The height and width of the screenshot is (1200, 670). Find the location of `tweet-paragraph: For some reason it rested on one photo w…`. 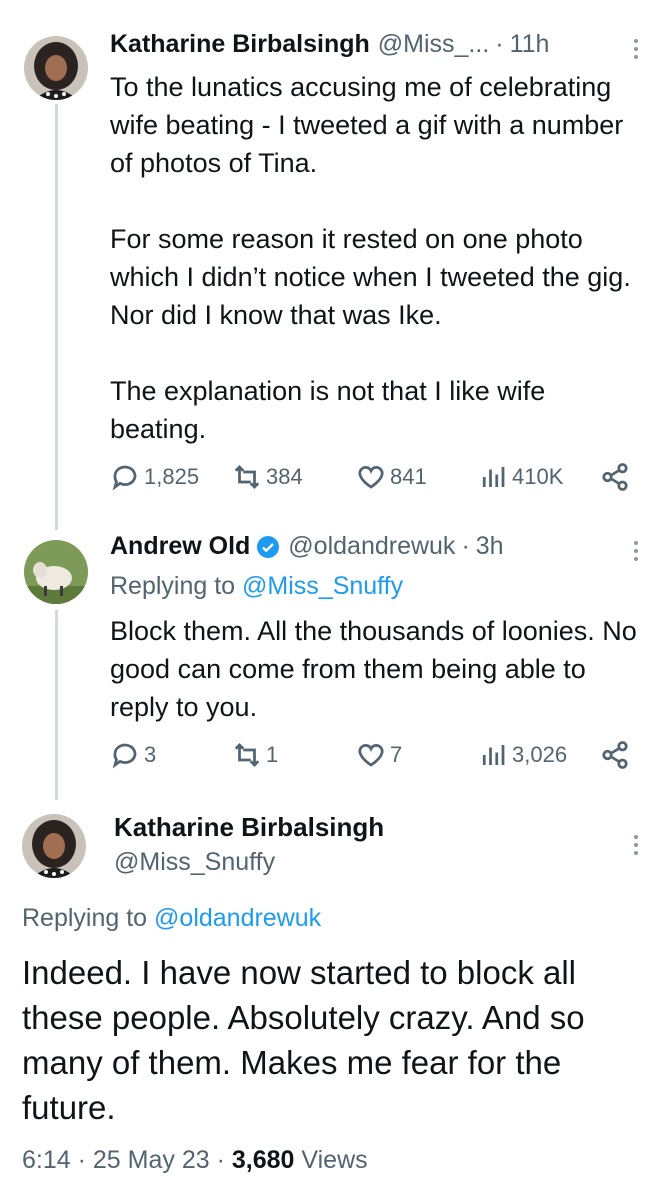

tweet-paragraph: For some reason it rested on one photo w… is located at coordinates (370, 277).